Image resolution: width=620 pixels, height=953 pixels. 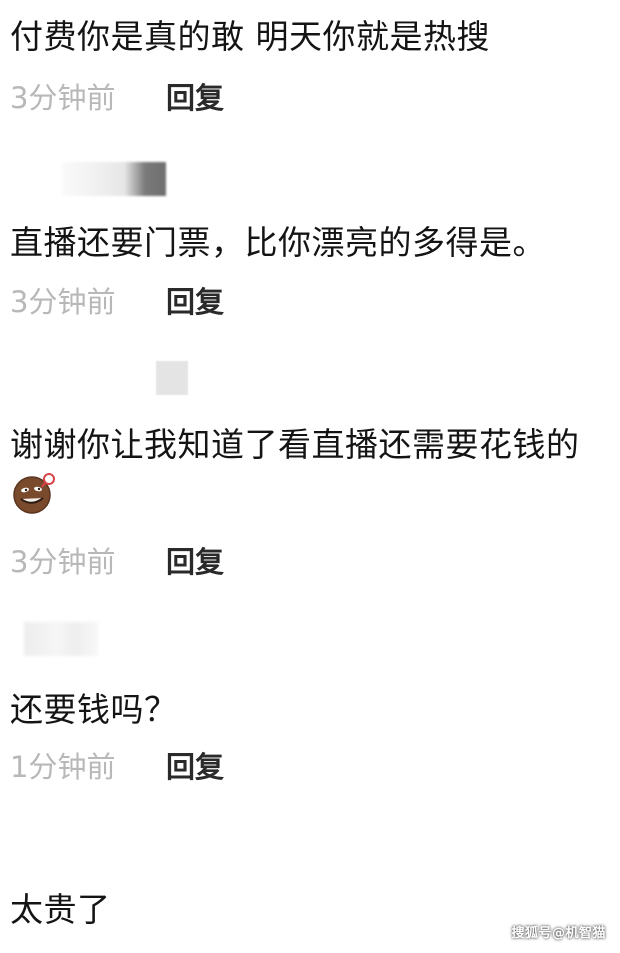 I want to click on smirk-emoji-icon, so click(x=34, y=493).